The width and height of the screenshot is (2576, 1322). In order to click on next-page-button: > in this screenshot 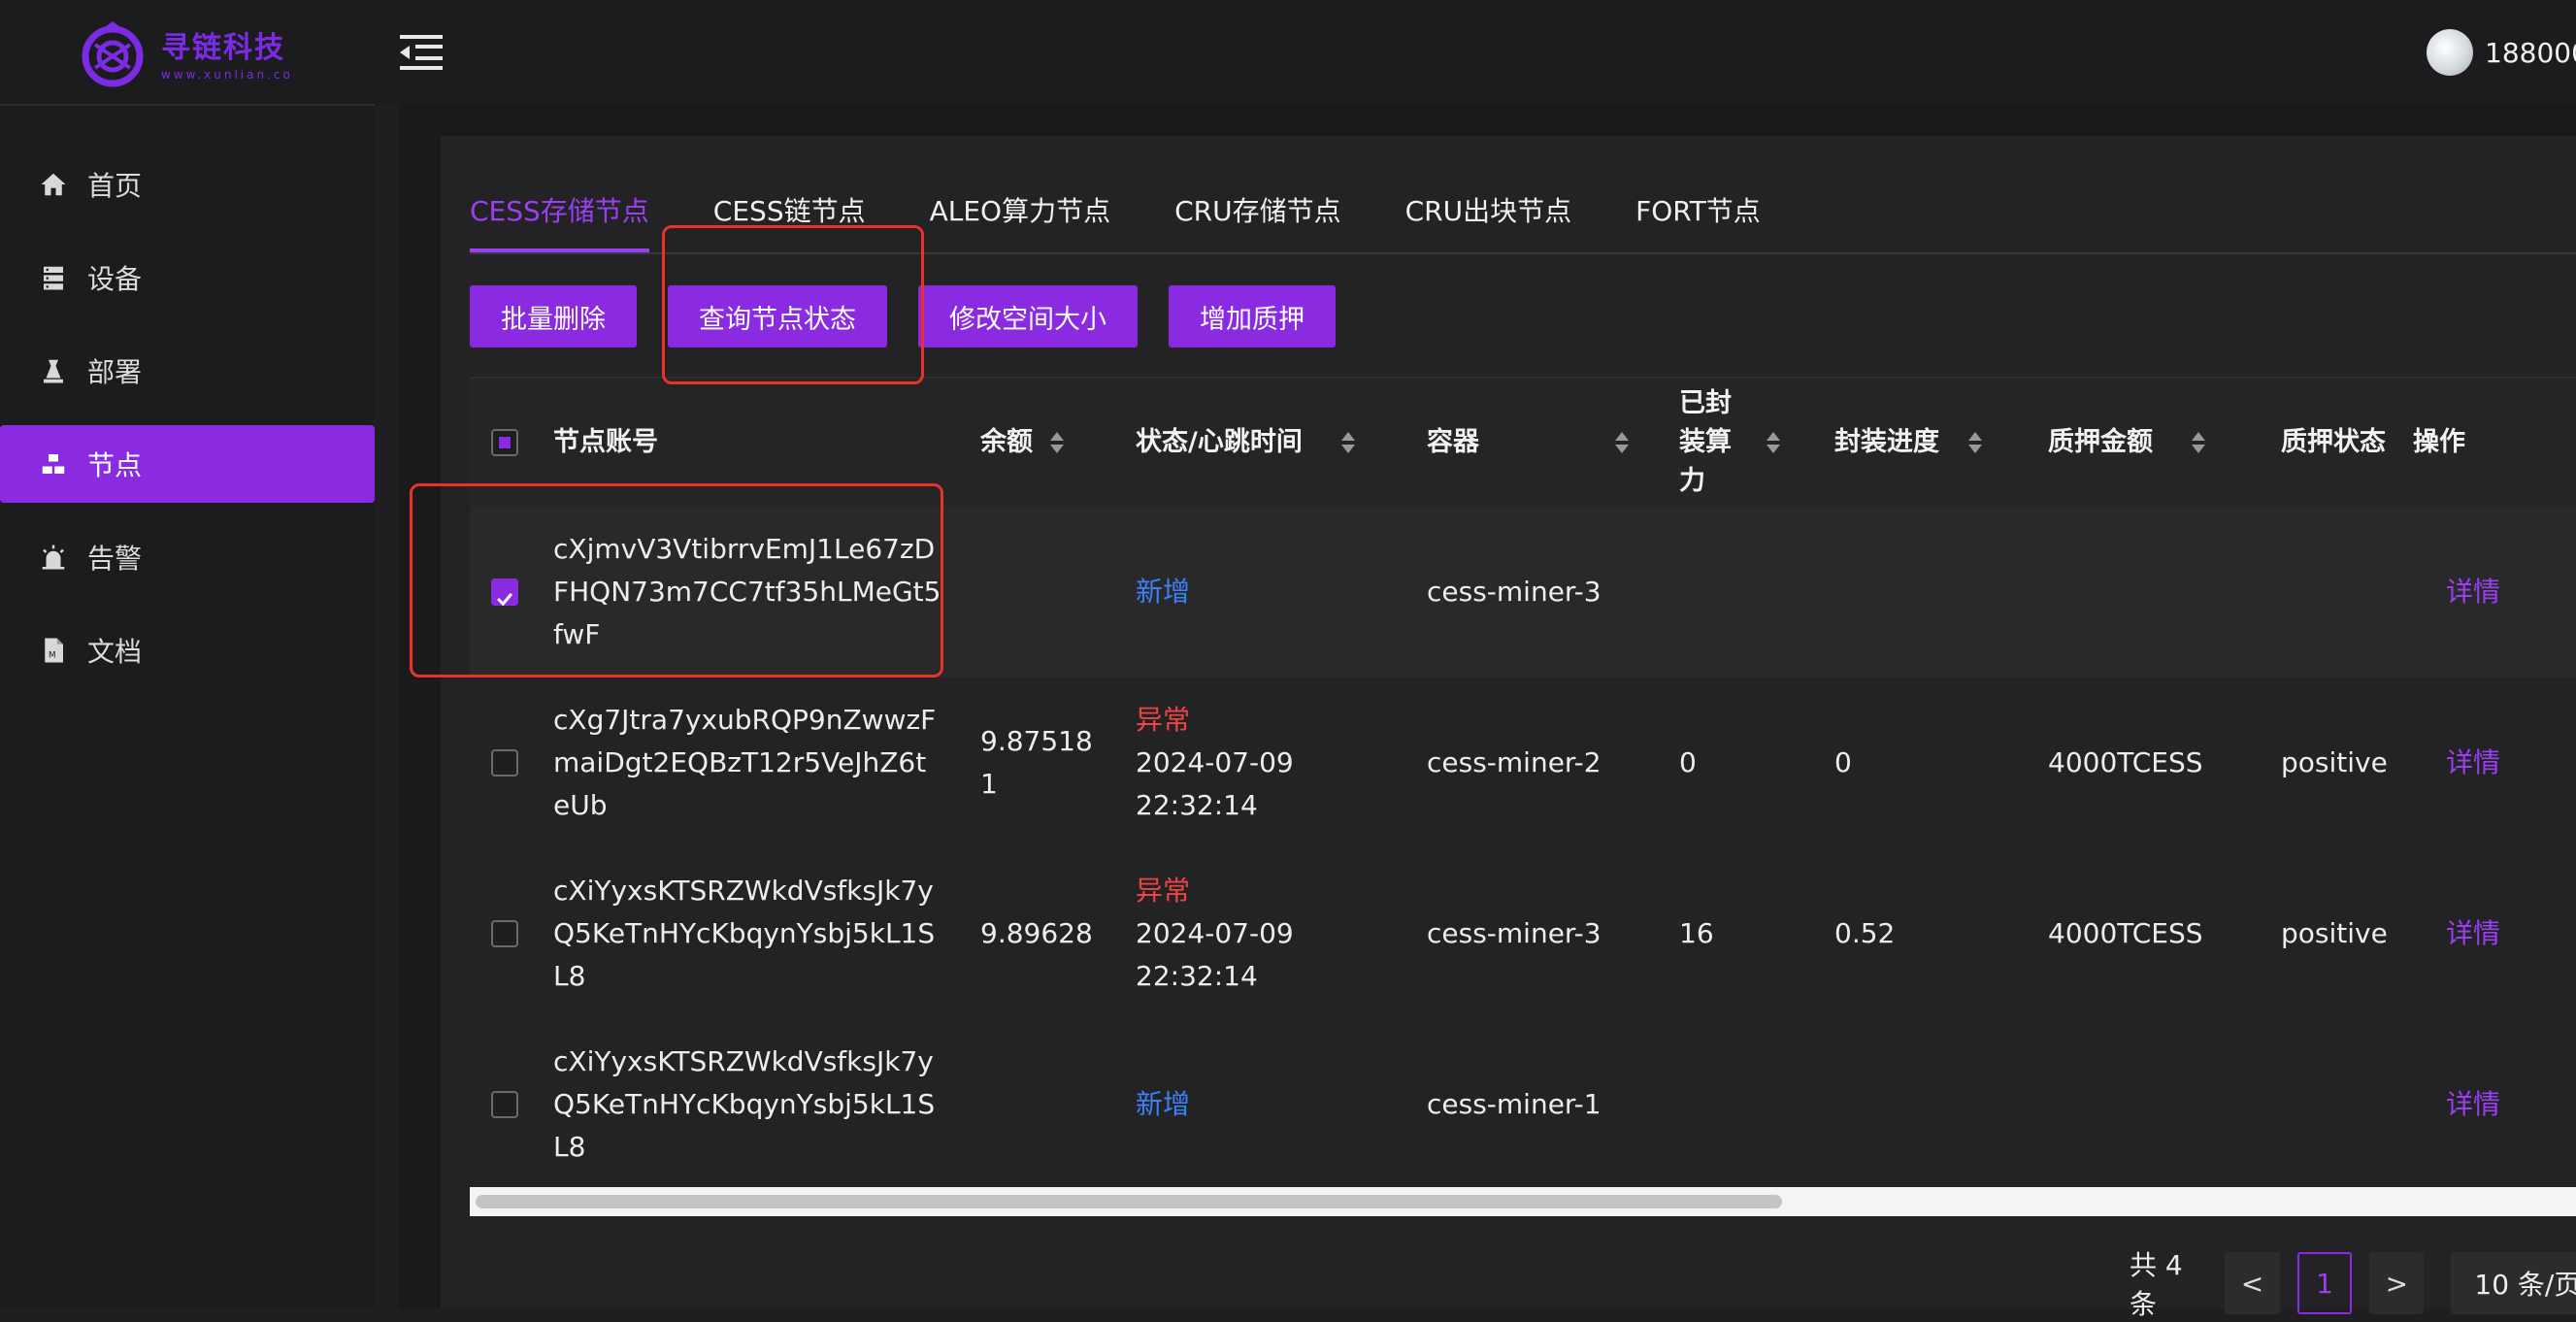, I will do `click(2397, 1283)`.